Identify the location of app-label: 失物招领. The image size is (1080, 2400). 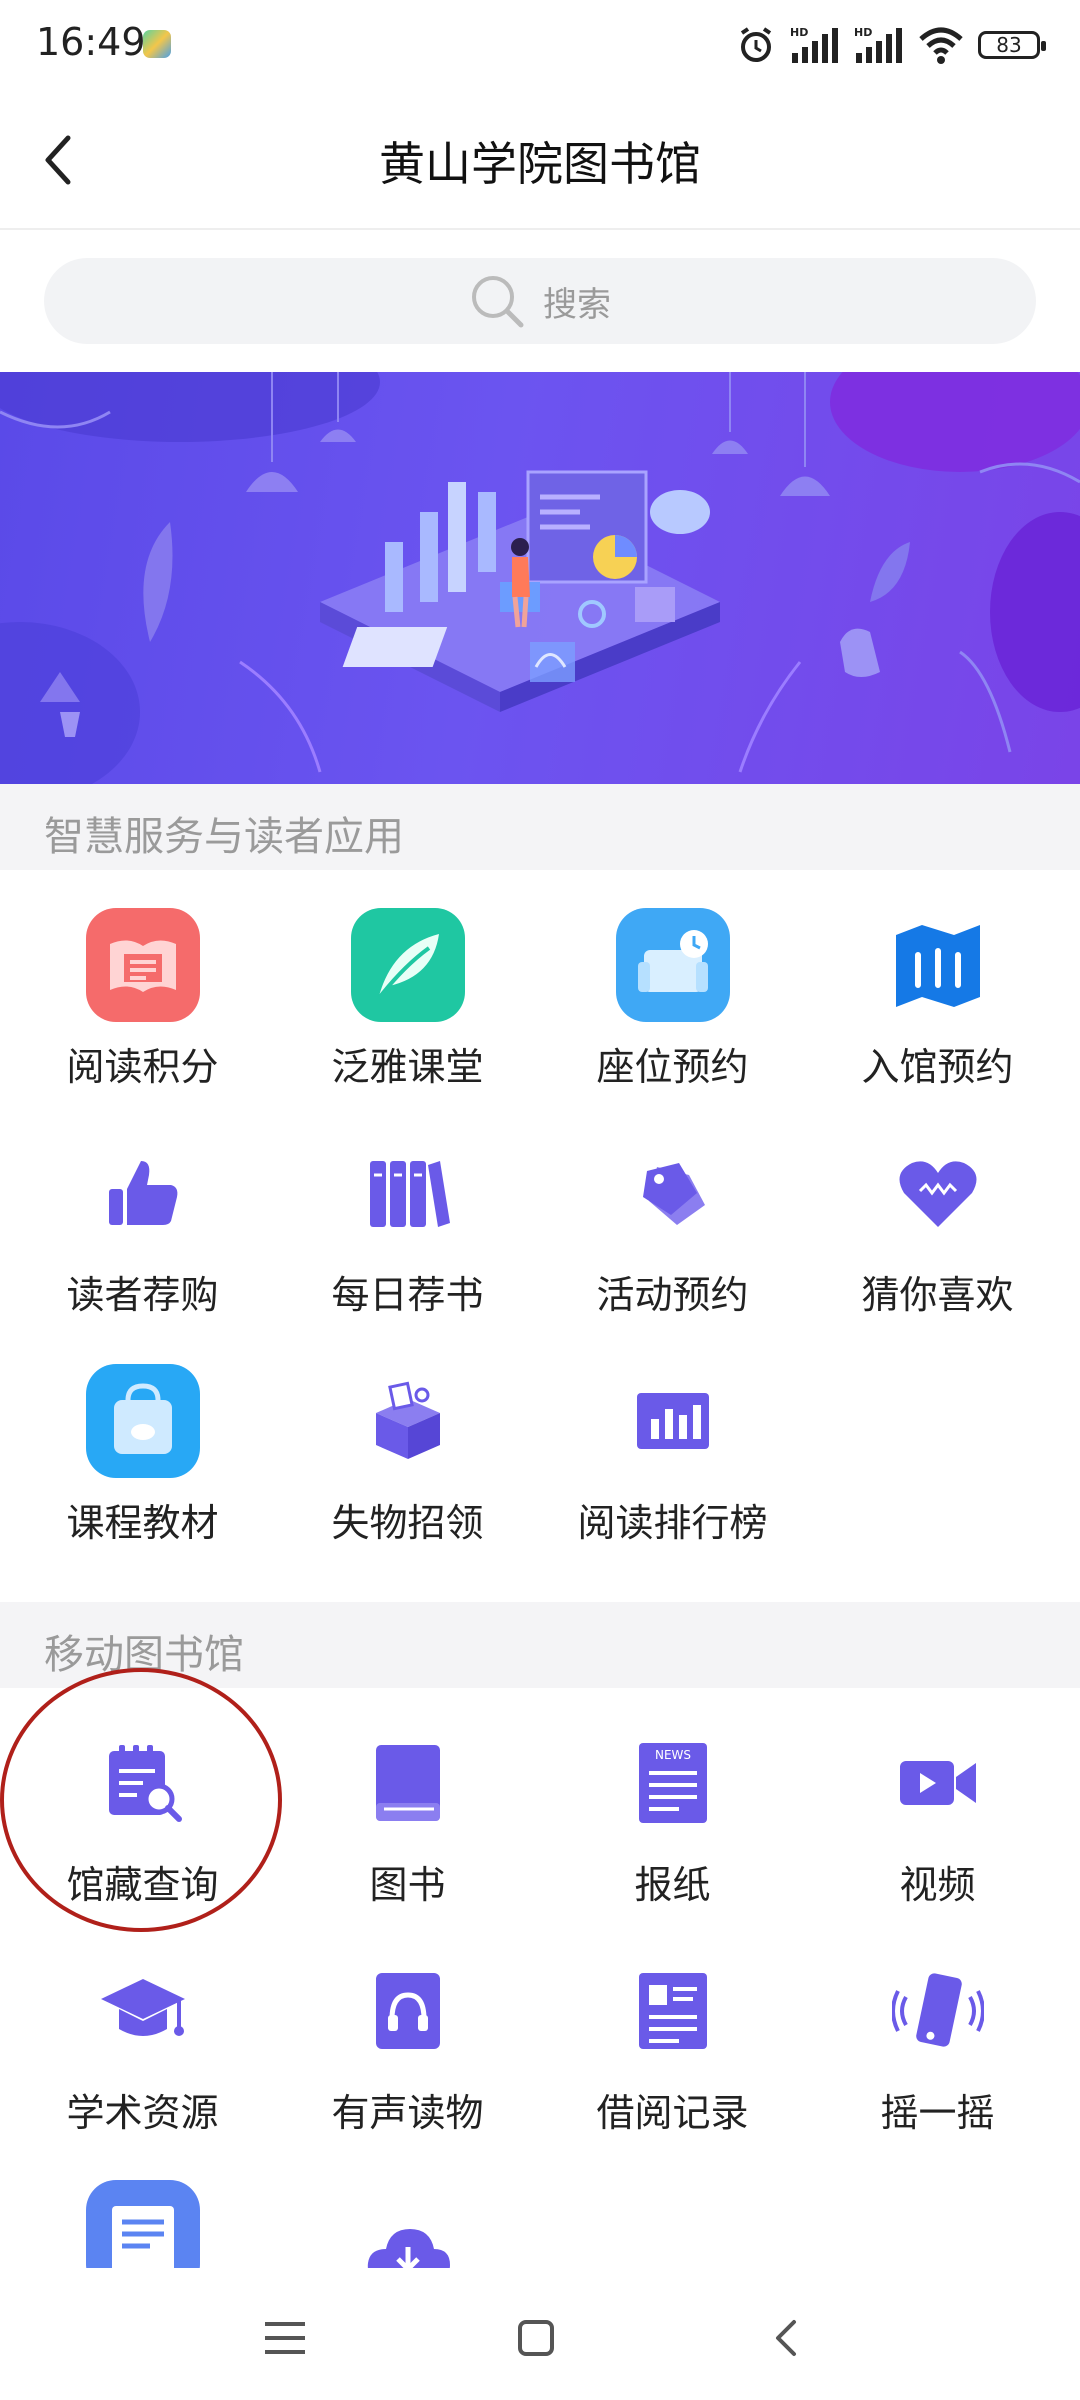
(407, 1523).